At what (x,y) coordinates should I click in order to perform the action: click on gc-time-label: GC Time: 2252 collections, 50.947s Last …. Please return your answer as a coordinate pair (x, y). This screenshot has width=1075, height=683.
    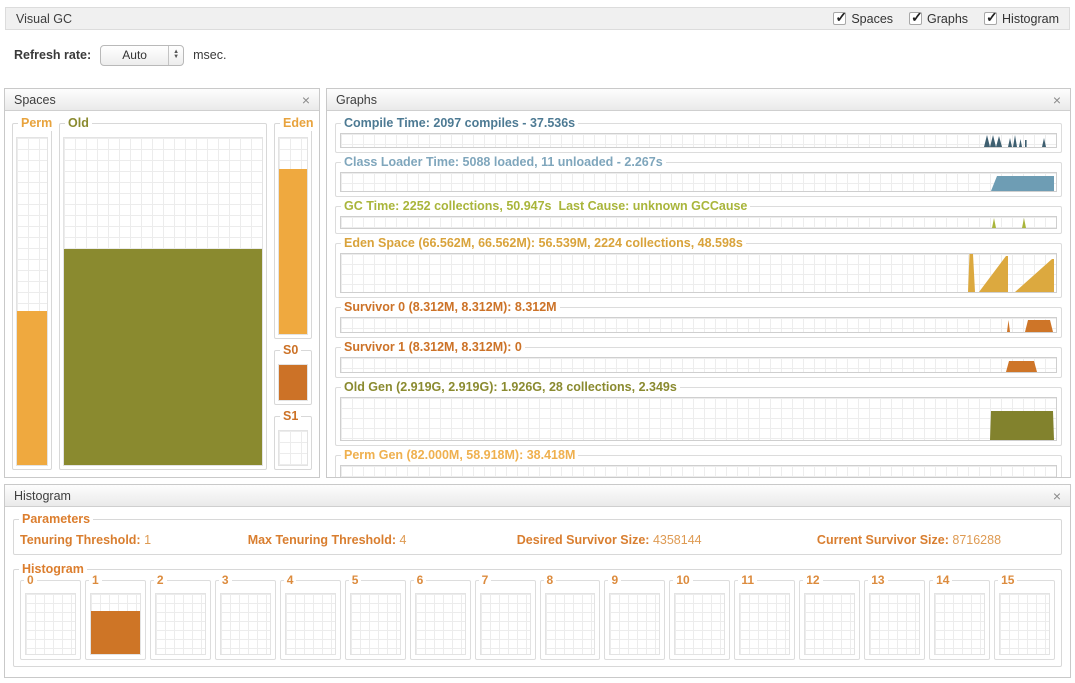
    Looking at the image, I should click on (546, 206).